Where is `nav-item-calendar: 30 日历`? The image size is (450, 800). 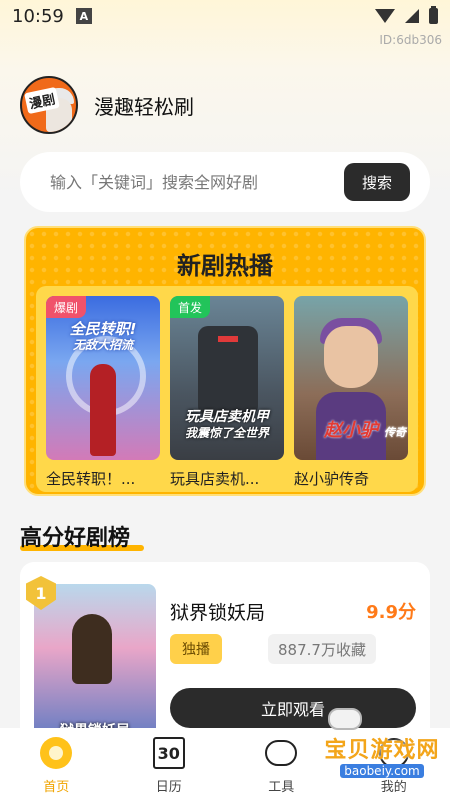
nav-item-calendar: 30 日历 is located at coordinates (169, 764).